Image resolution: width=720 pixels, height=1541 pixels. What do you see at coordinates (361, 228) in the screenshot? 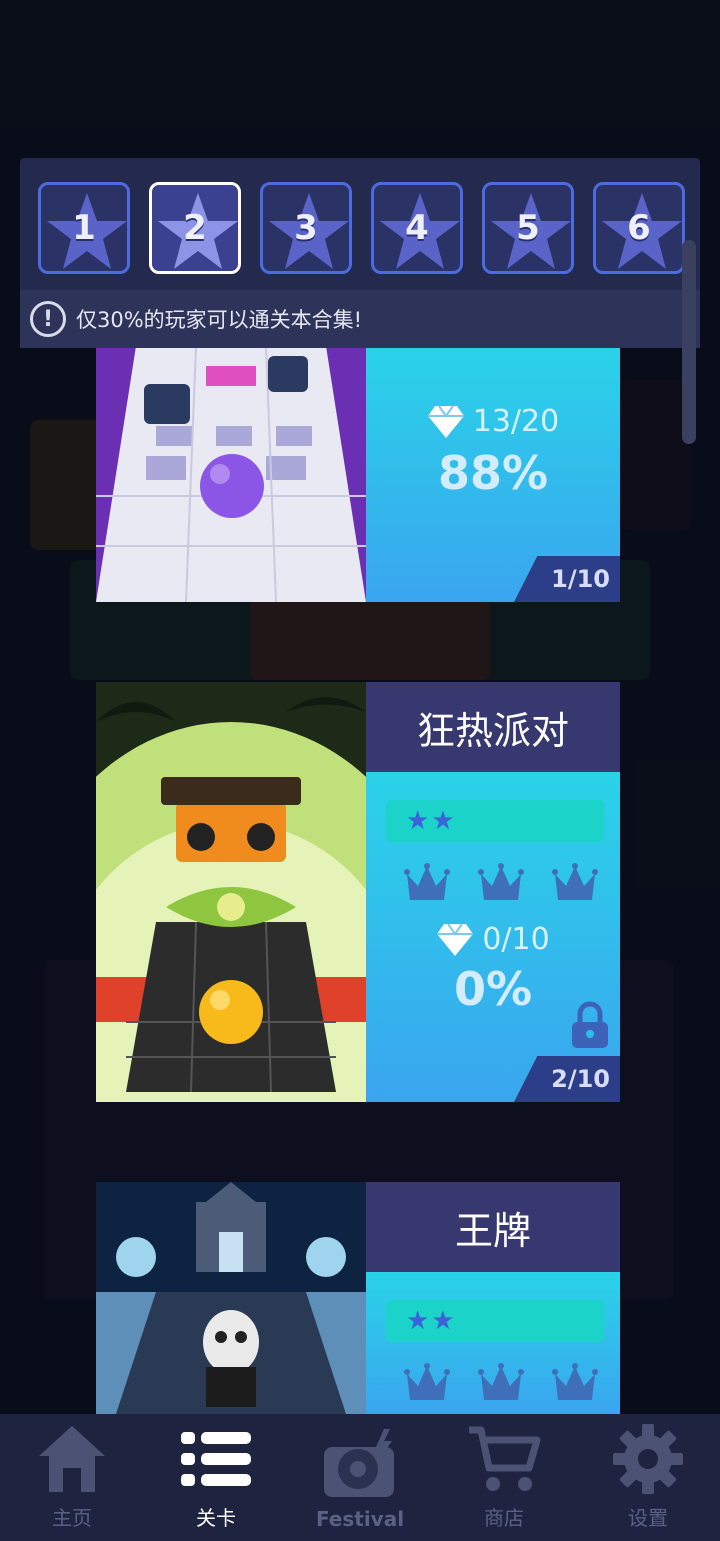
I see `set-tabs: 1 2 3 4 5 6` at bounding box center [361, 228].